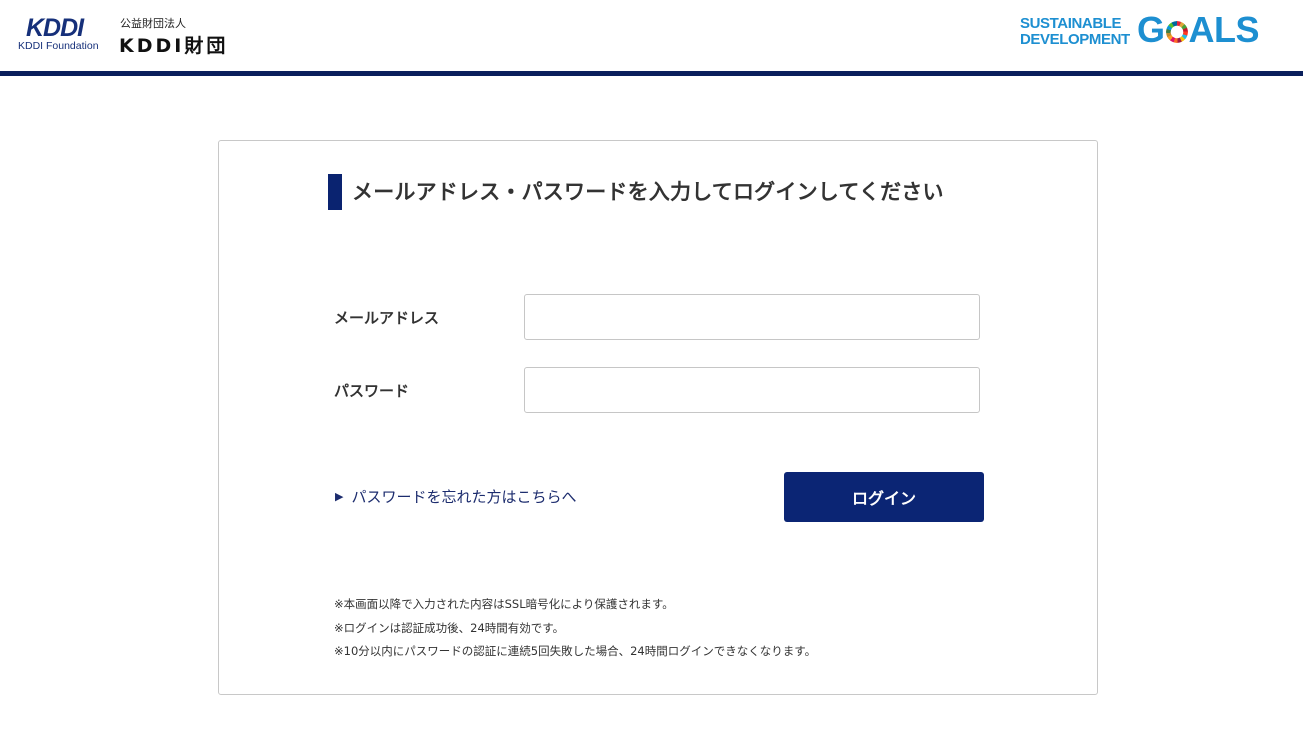 Image resolution: width=1303 pixels, height=730 pixels. Describe the element at coordinates (372, 391) in the screenshot. I see `password-label: パスワード` at that location.